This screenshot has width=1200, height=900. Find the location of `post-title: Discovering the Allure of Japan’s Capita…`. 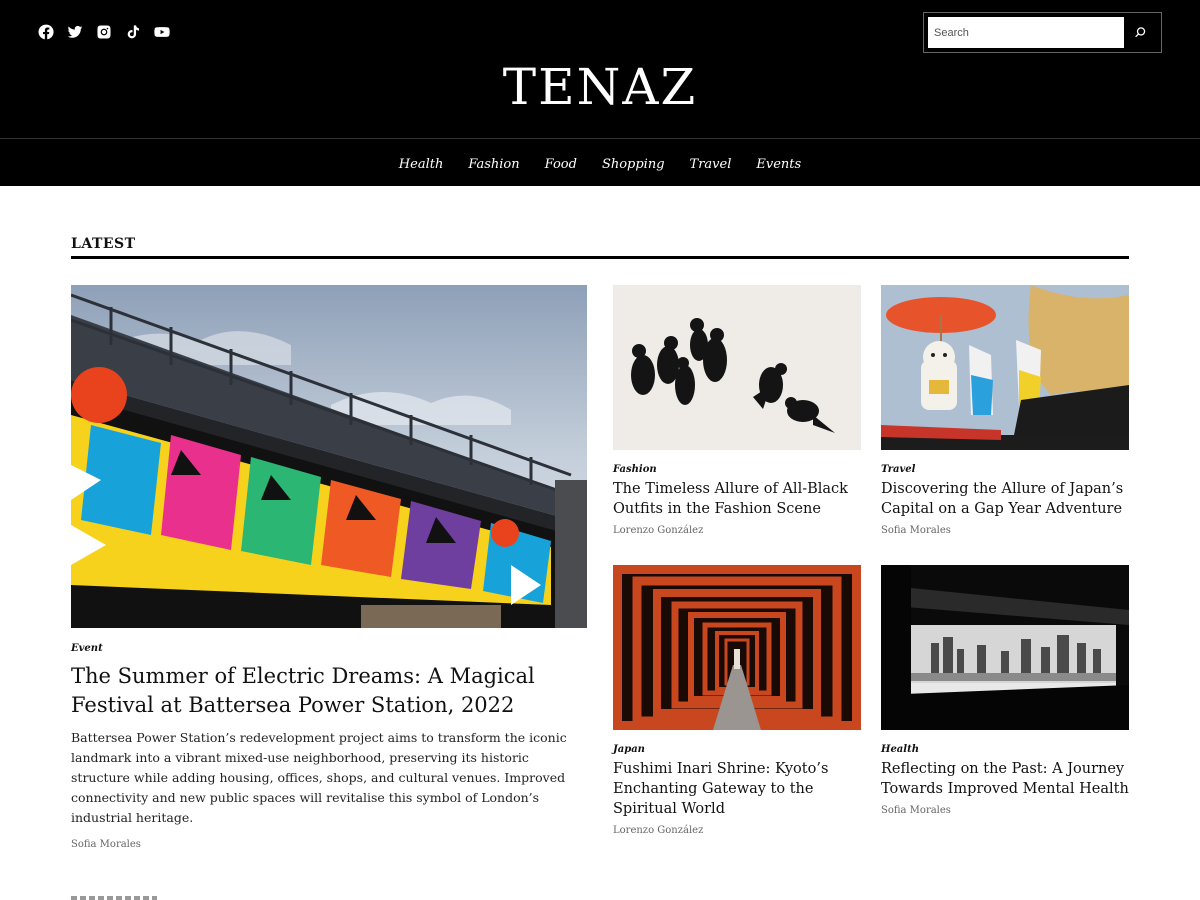

post-title: Discovering the Allure of Japan’s Capita… is located at coordinates (1005, 499).